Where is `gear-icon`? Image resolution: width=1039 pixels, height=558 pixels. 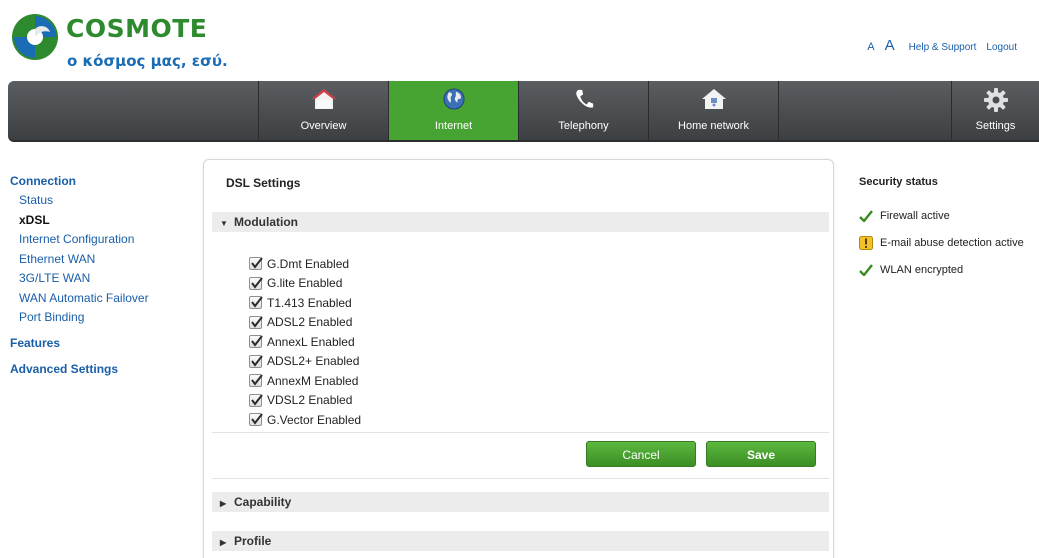 gear-icon is located at coordinates (995, 100).